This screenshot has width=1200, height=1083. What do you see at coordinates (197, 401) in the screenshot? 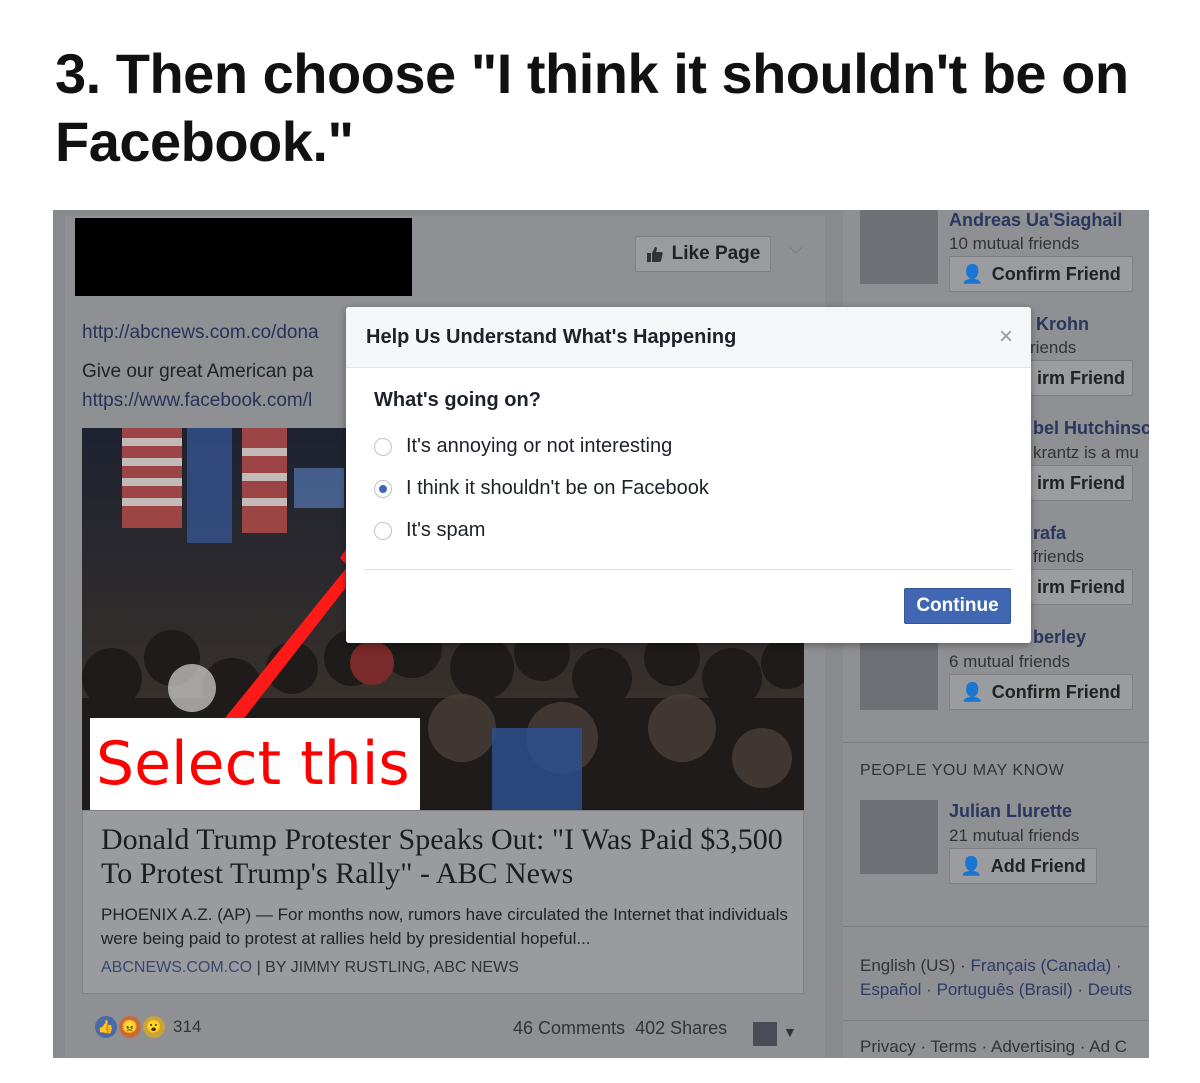
I see `post-link-facebook: https://www.facebook.com/l` at bounding box center [197, 401].